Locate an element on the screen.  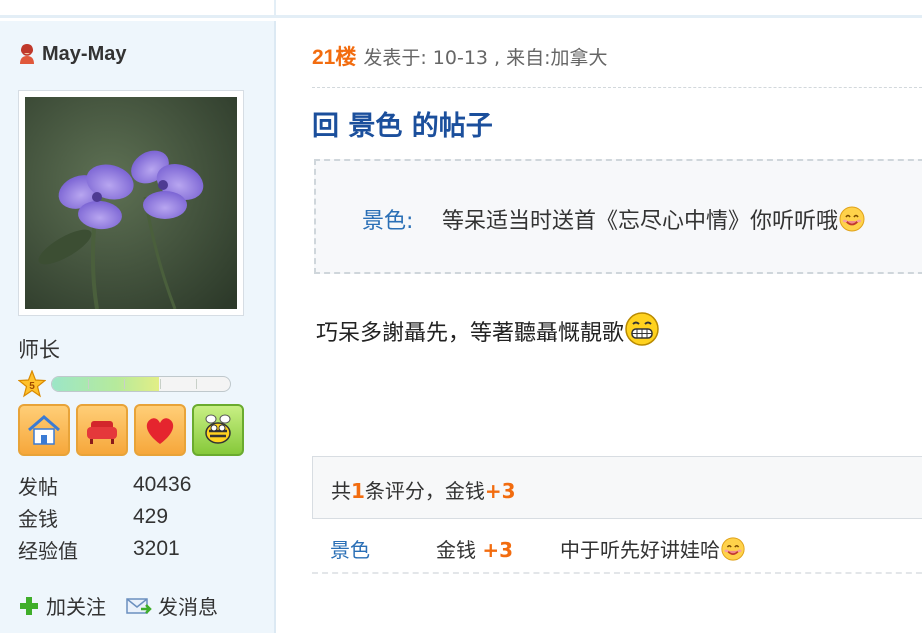
post-meta: 21楼 发表于: 10-13 , 来自:加拿大 is located at coordinates (460, 56).